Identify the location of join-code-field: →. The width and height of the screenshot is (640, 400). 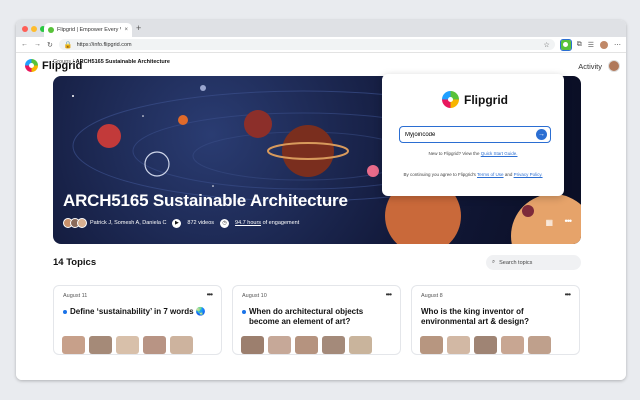
(475, 134).